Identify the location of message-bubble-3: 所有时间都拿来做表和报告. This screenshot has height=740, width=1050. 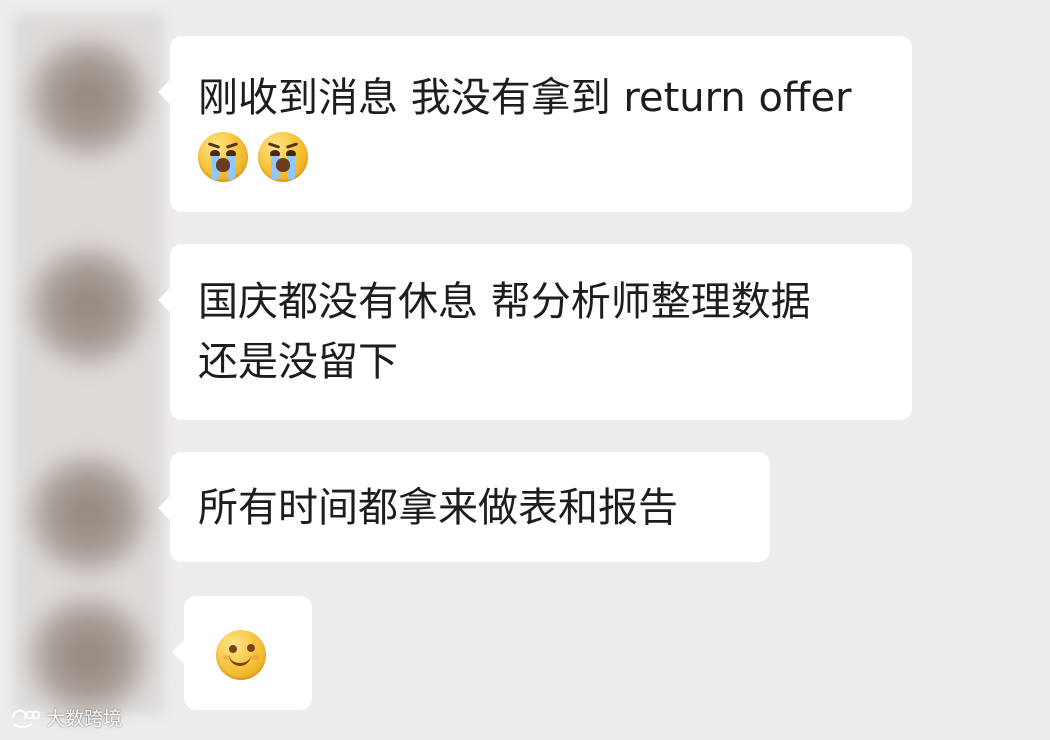
(464, 507).